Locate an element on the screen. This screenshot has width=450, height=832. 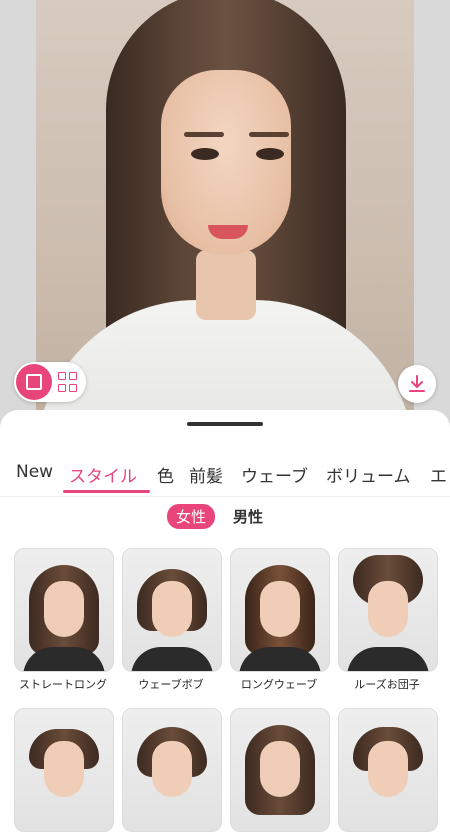
active-tab-indicator is located at coordinates (106, 491).